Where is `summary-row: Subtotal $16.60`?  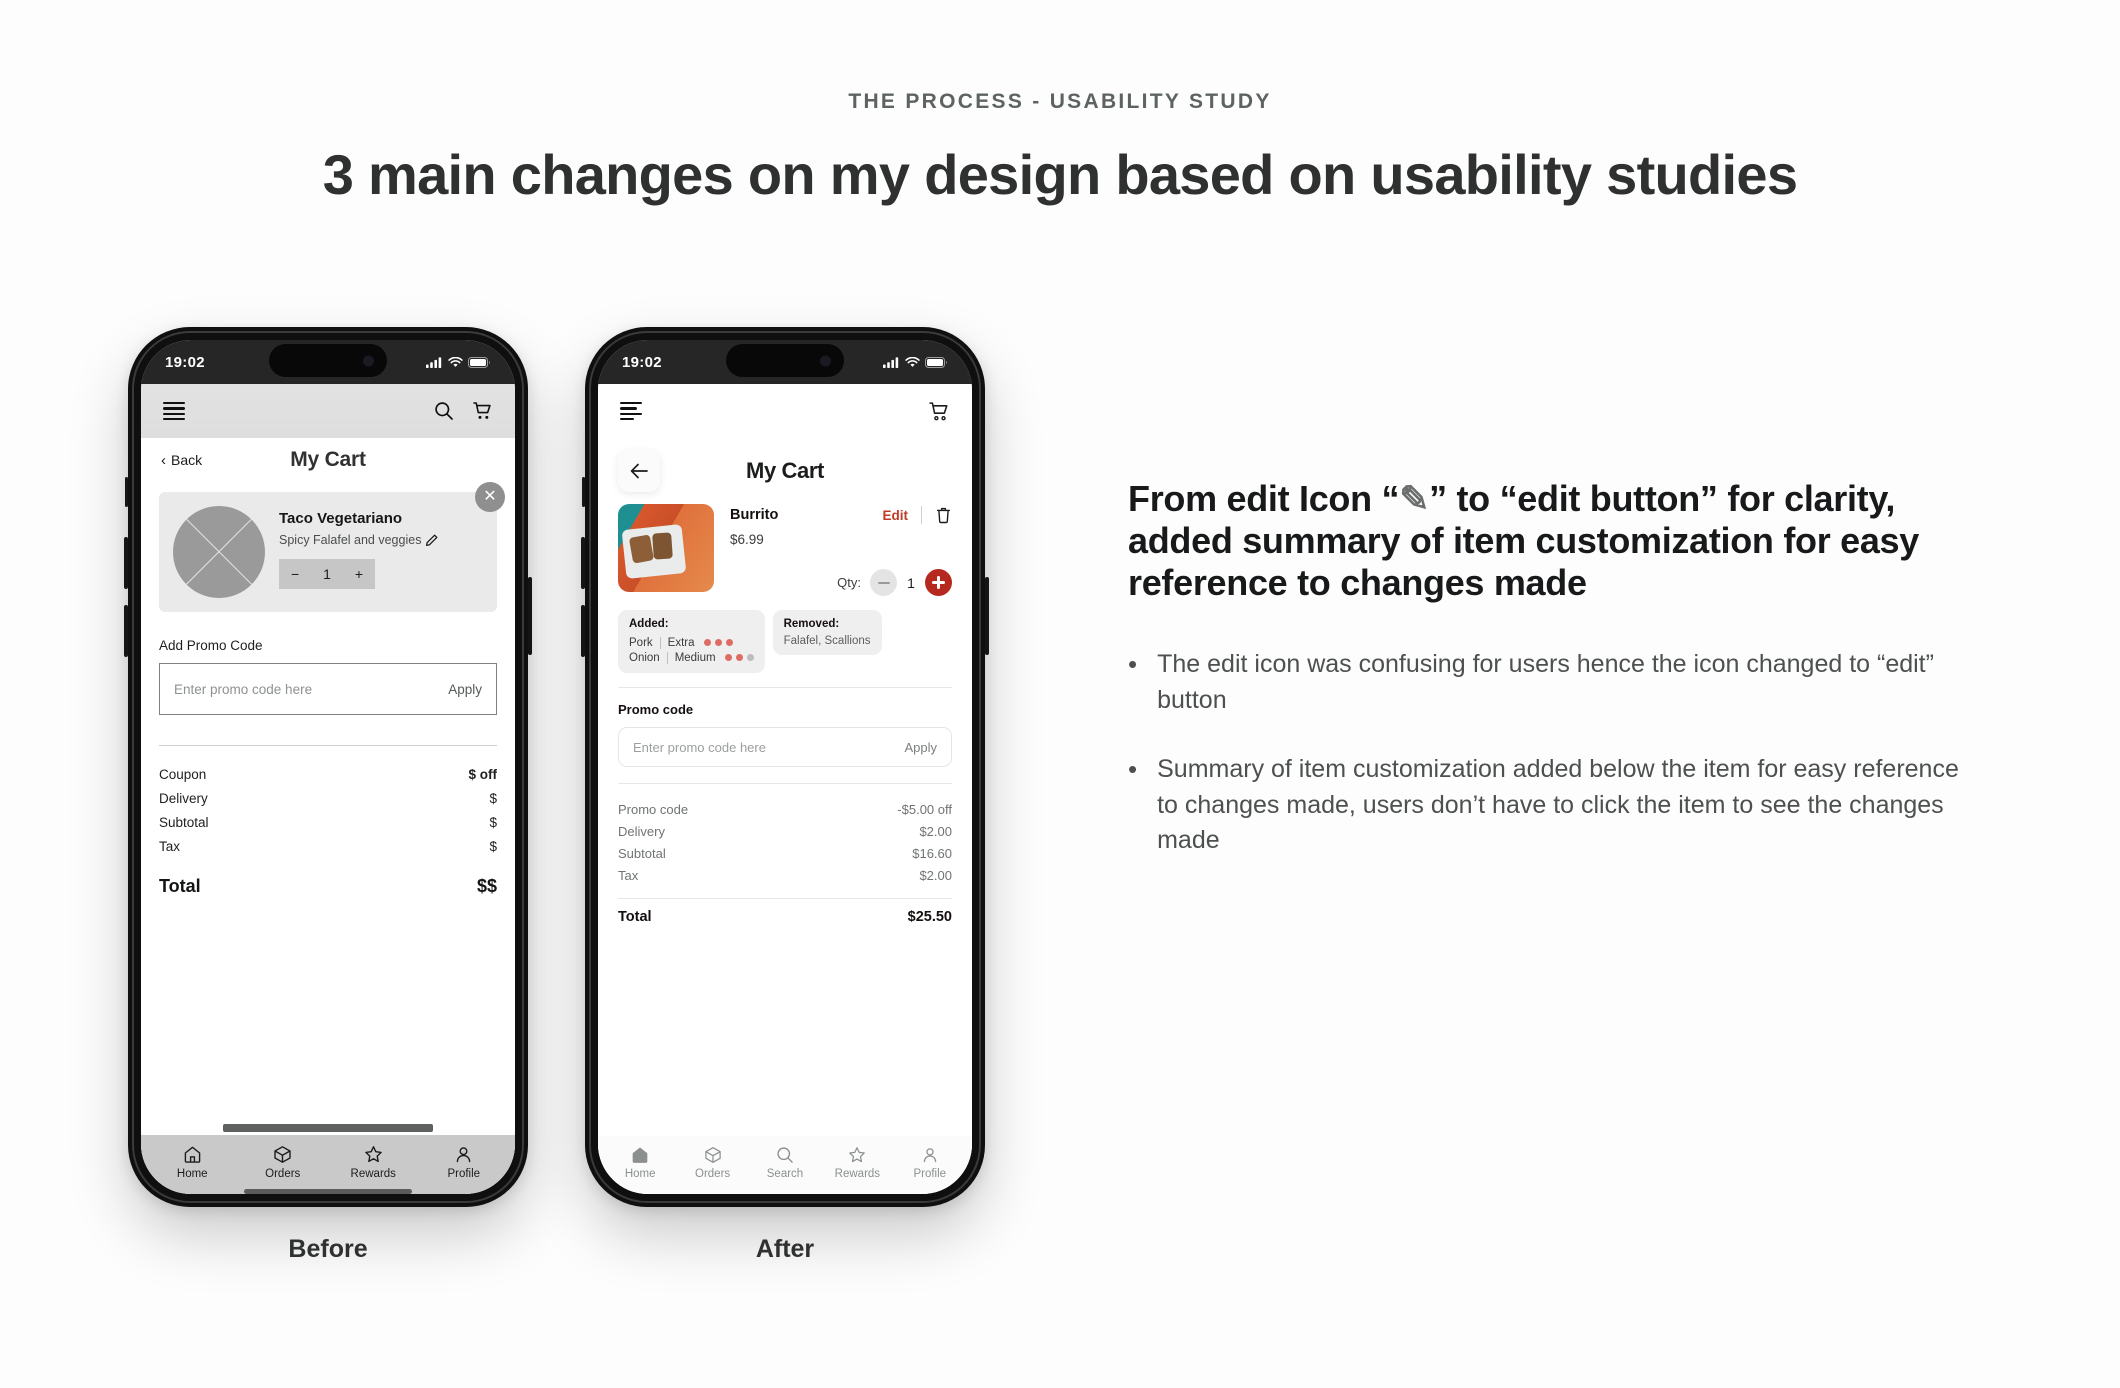
summary-row: Subtotal $16.60 is located at coordinates (785, 853).